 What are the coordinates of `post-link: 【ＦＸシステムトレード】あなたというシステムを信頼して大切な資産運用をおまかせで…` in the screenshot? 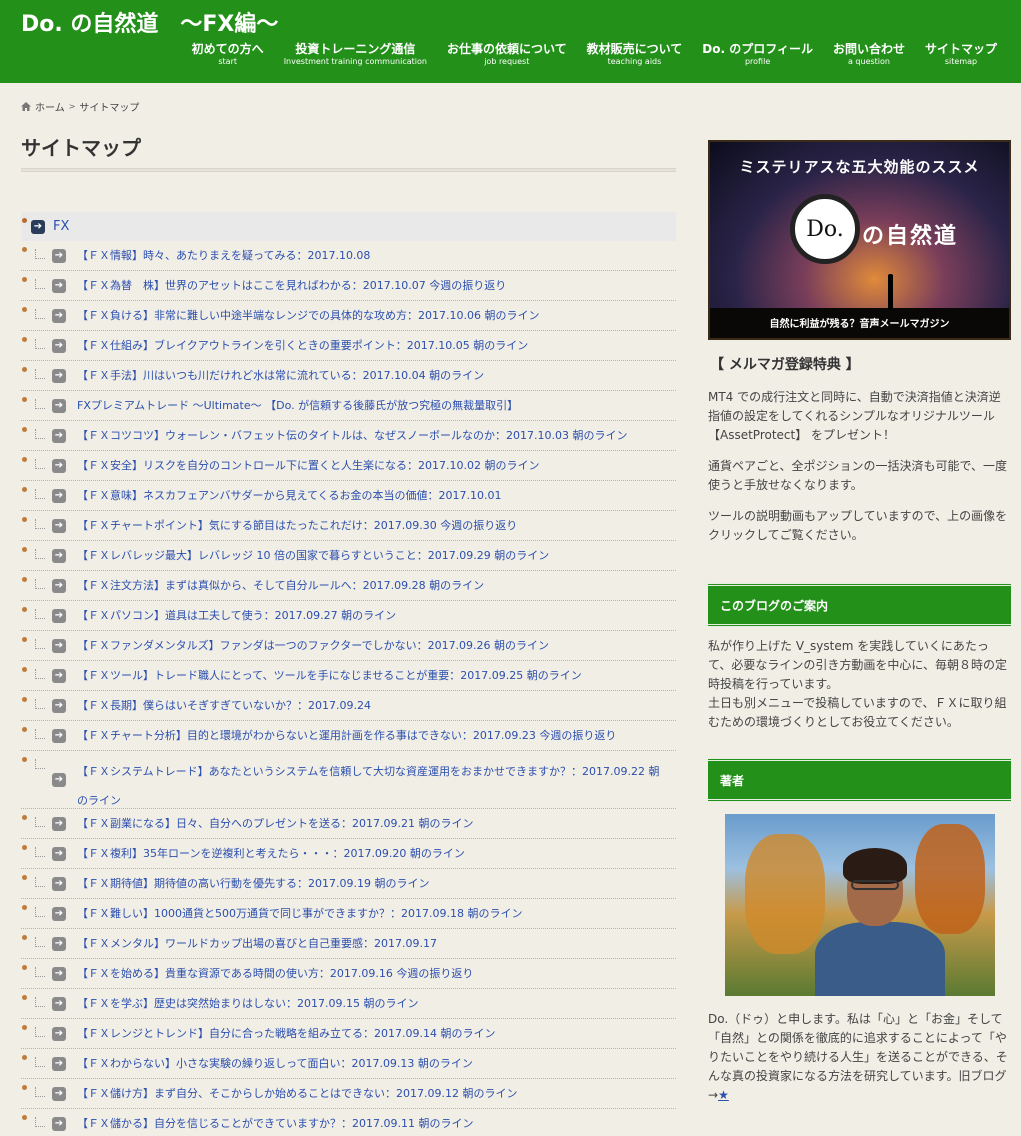 It's located at (372, 786).